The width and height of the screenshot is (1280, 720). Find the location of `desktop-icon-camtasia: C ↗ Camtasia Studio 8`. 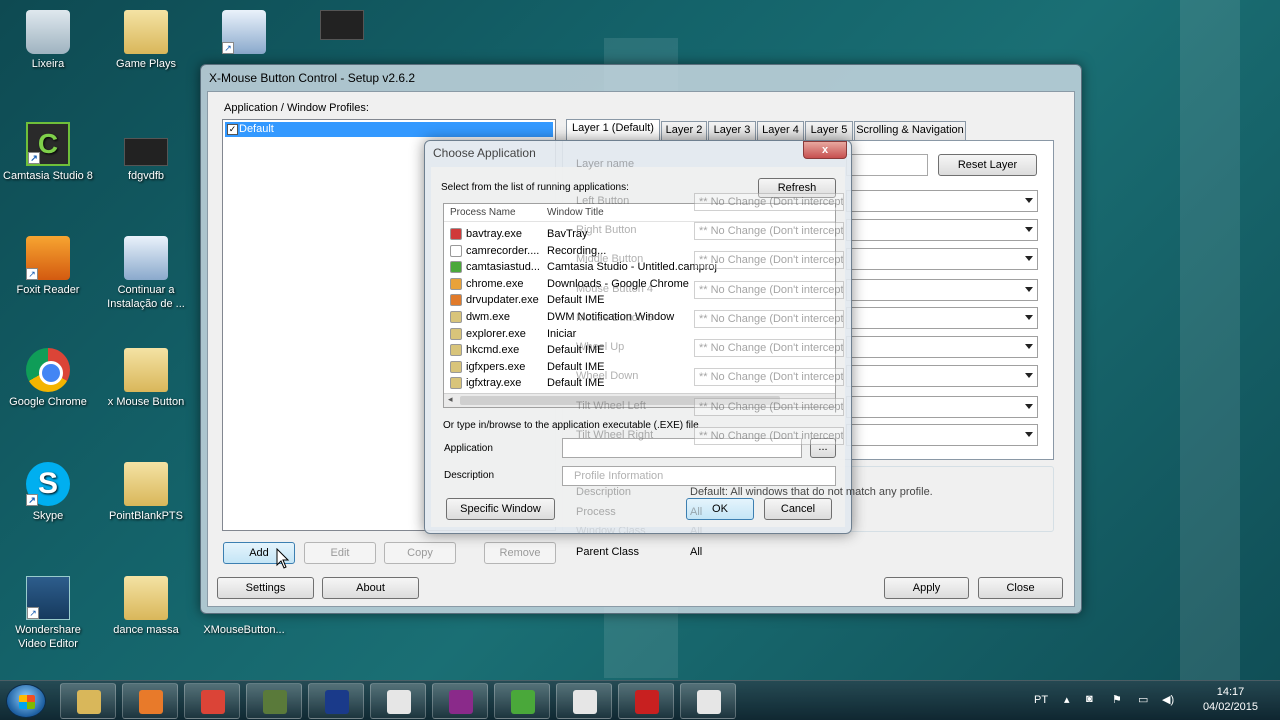

desktop-icon-camtasia: C ↗ Camtasia Studio 8 is located at coordinates (48, 152).